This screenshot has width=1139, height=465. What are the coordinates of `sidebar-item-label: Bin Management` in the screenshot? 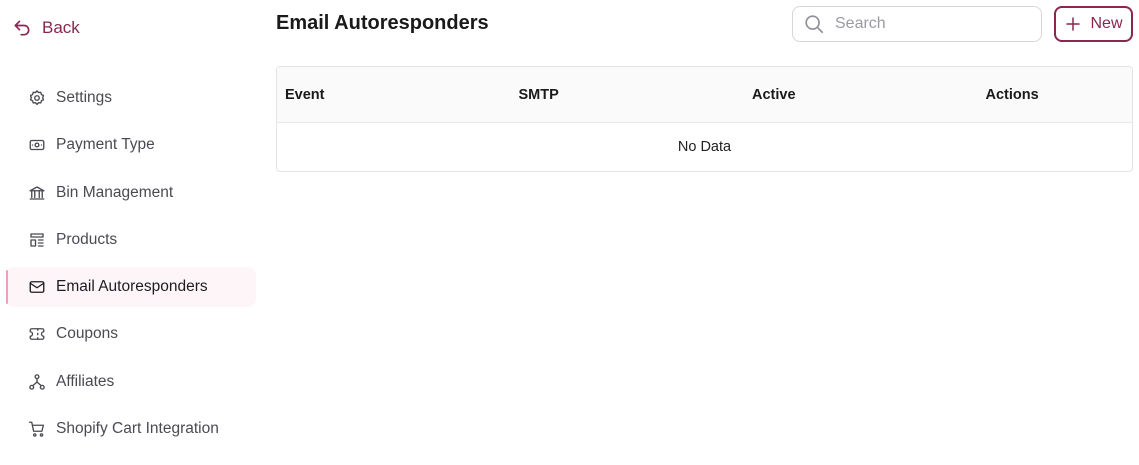 It's located at (115, 192).